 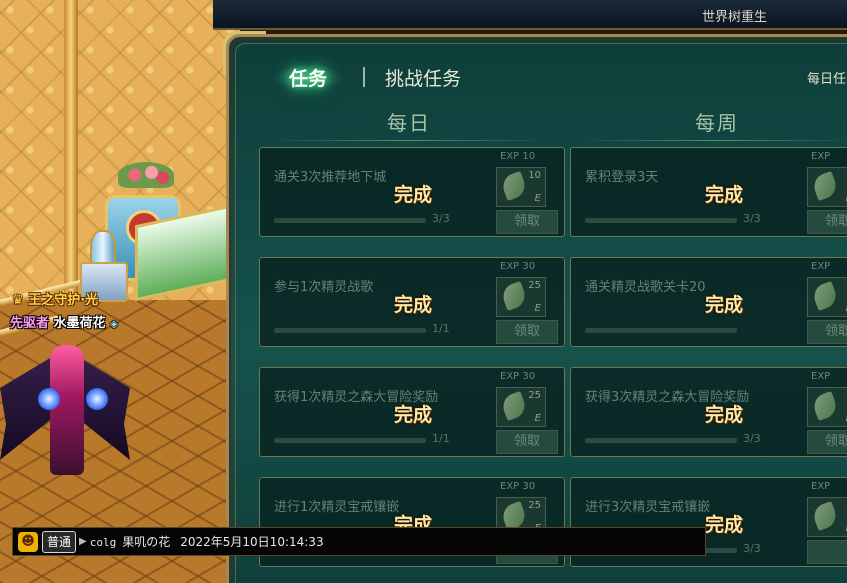 What do you see at coordinates (244, 52) in the screenshot?
I see `panel-corner-ornament` at bounding box center [244, 52].